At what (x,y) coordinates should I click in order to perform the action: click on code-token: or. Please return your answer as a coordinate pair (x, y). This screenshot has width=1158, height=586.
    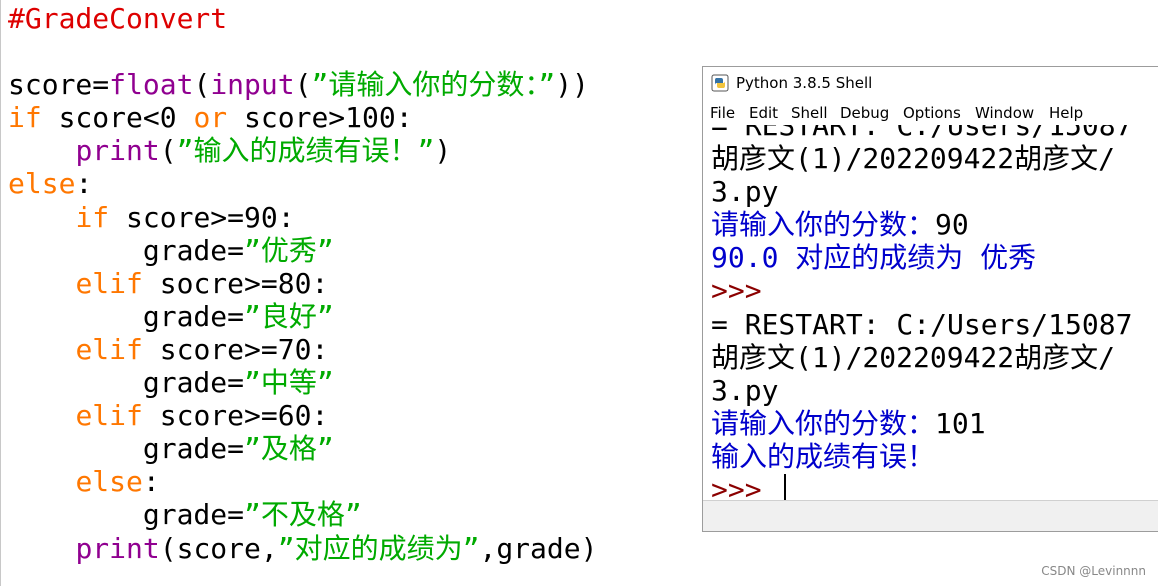
    Looking at the image, I should click on (210, 118).